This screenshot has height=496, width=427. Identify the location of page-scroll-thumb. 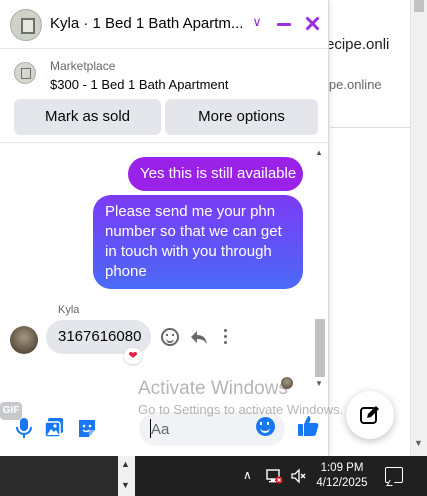
(419, 6).